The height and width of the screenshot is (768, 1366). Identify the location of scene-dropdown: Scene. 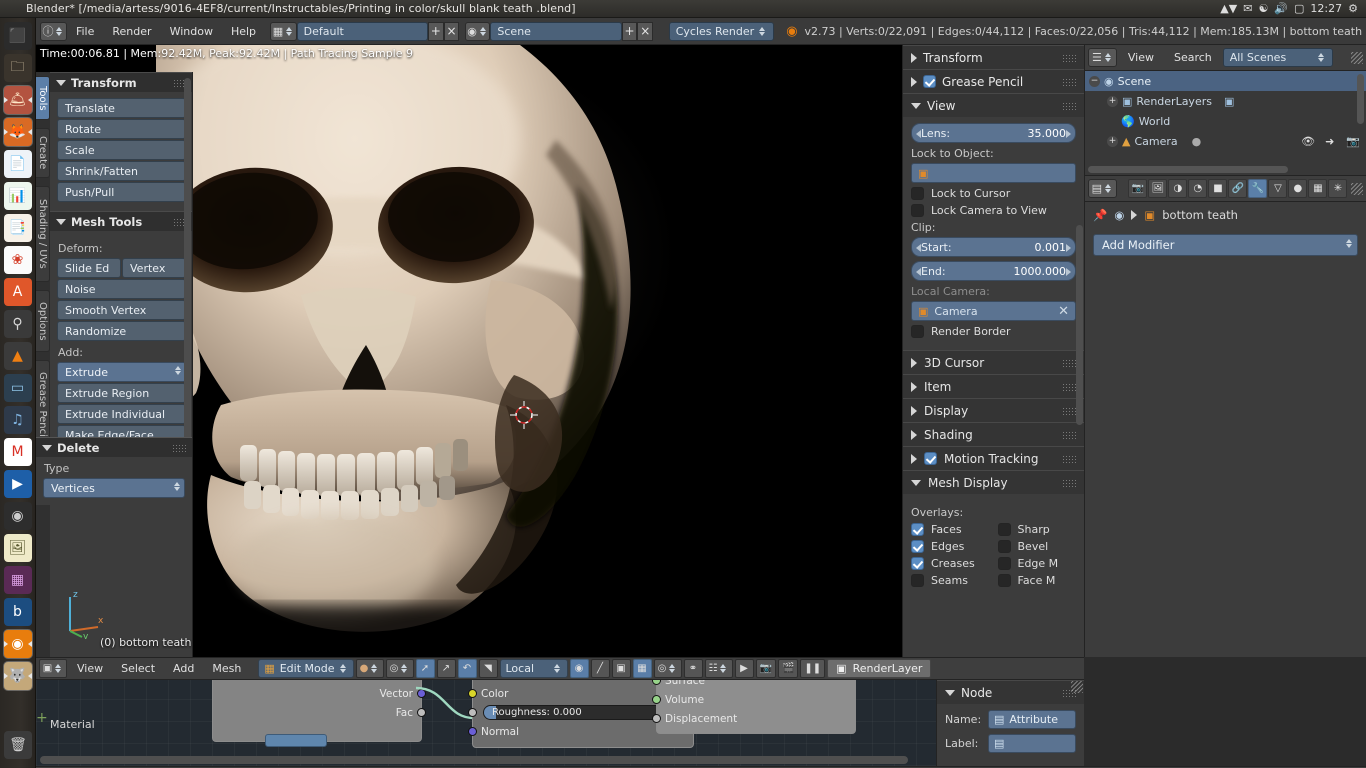
(556, 31).